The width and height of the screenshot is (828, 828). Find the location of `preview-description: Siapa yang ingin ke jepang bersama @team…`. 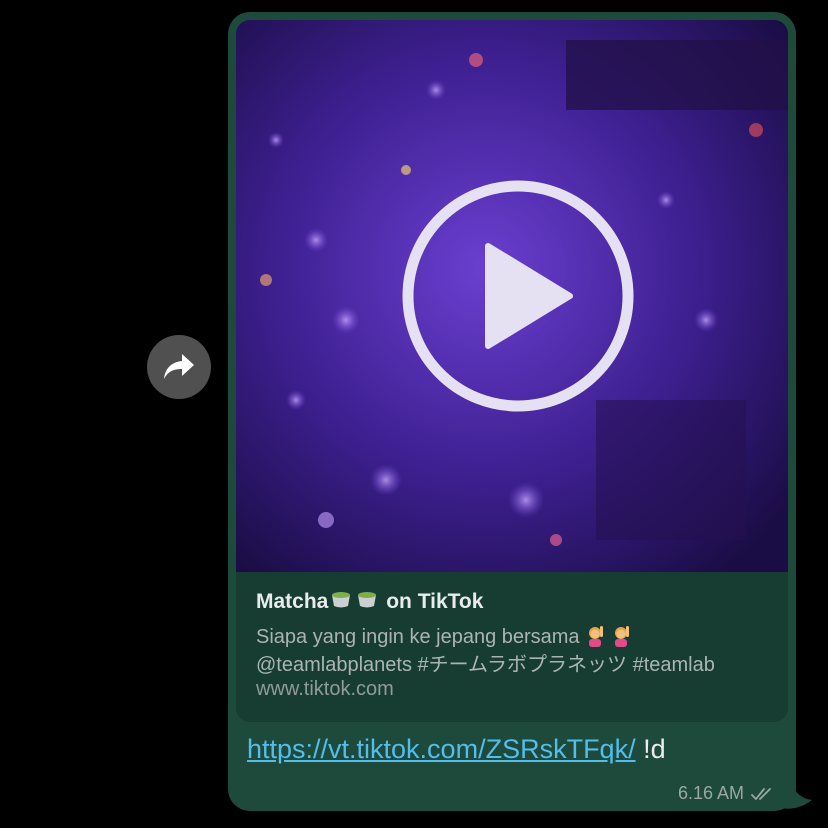

preview-description: Siapa yang ingin ke jepang bersama @team… is located at coordinates (513, 651).